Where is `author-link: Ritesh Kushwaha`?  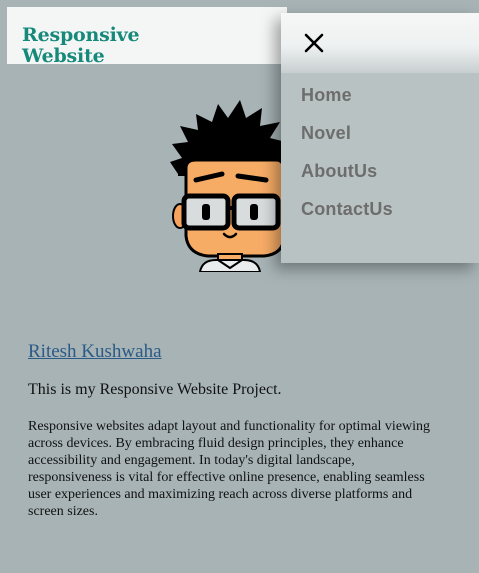 author-link: Ritesh Kushwaha is located at coordinates (95, 352).